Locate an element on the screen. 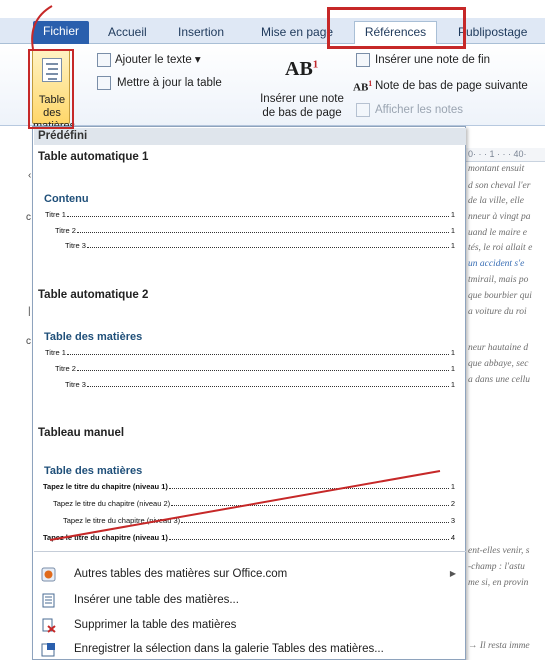  annotation-line is located at coordinates (245, 505).